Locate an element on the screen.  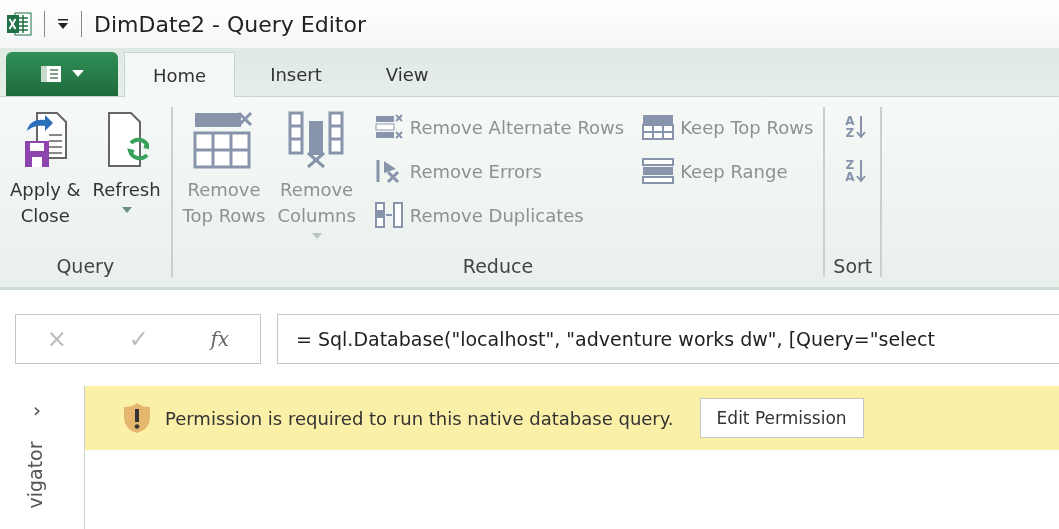
edit-permission-button: Edit Permission is located at coordinates (781, 418).